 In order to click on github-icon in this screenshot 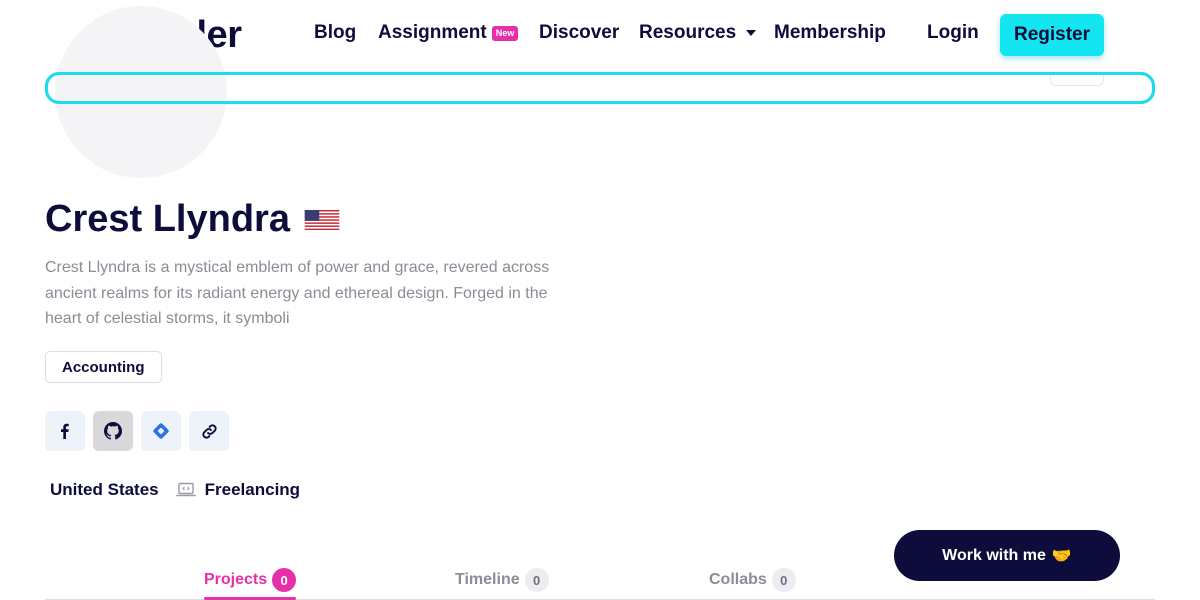, I will do `click(113, 431)`.